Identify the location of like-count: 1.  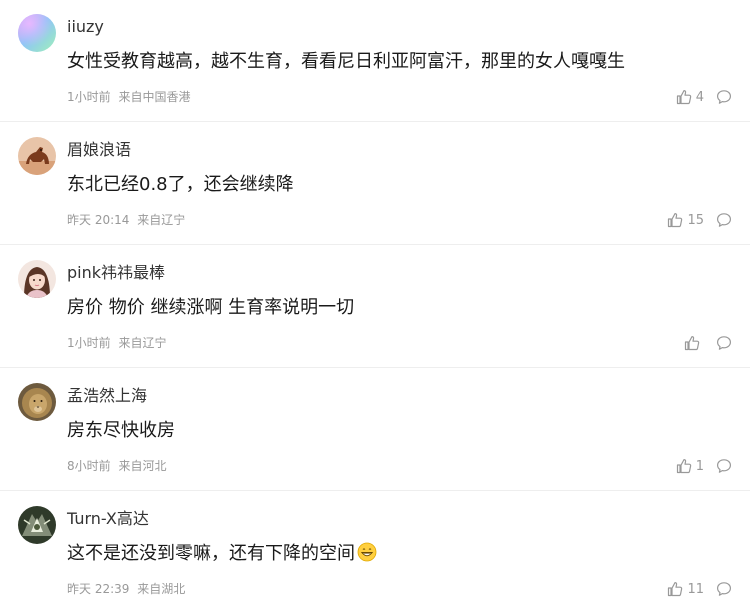
(699, 466).